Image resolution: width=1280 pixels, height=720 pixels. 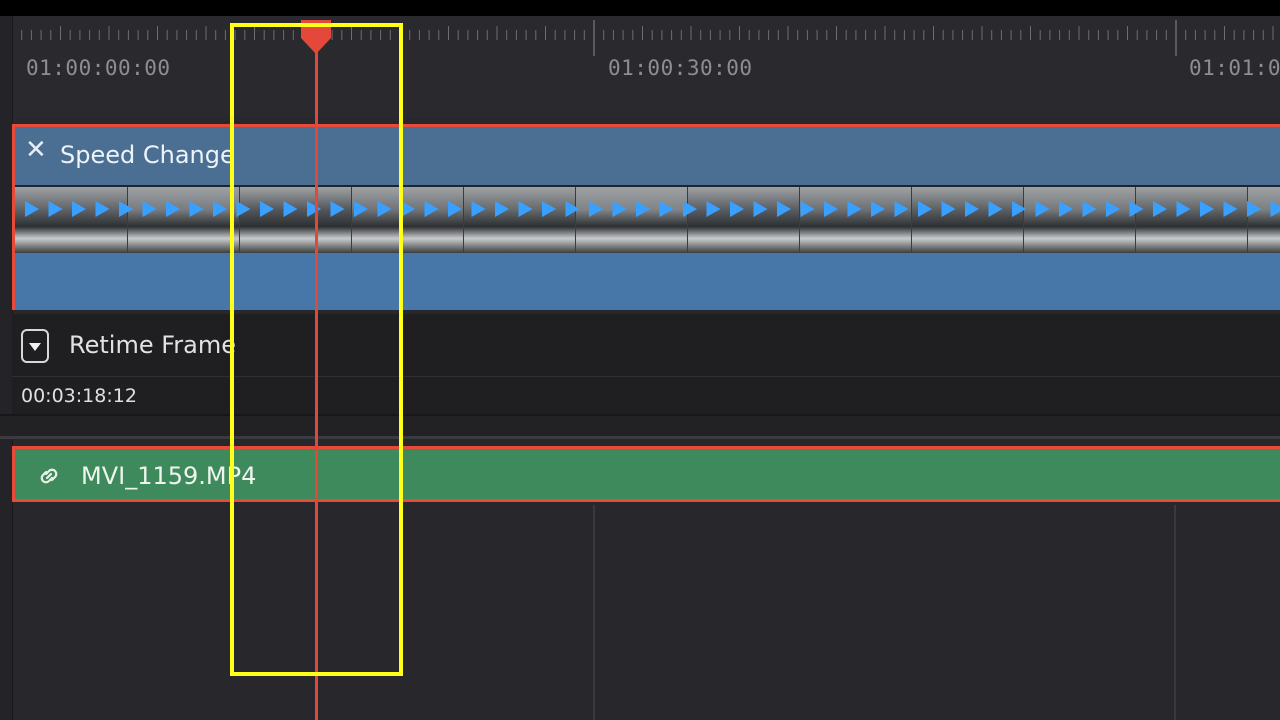 What do you see at coordinates (147, 155) in the screenshot?
I see `speed-change-title: Speed Change` at bounding box center [147, 155].